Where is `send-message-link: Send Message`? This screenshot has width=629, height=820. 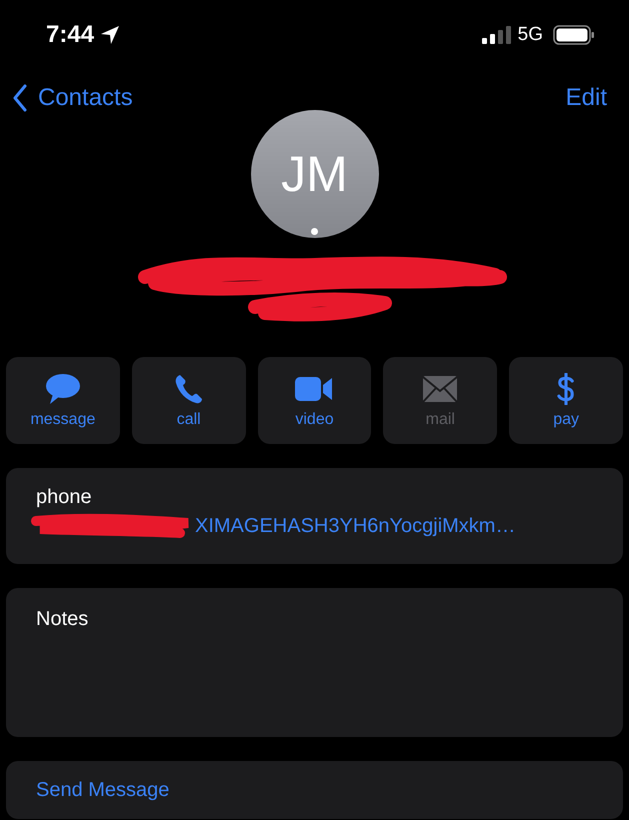
send-message-link: Send Message is located at coordinates (103, 790).